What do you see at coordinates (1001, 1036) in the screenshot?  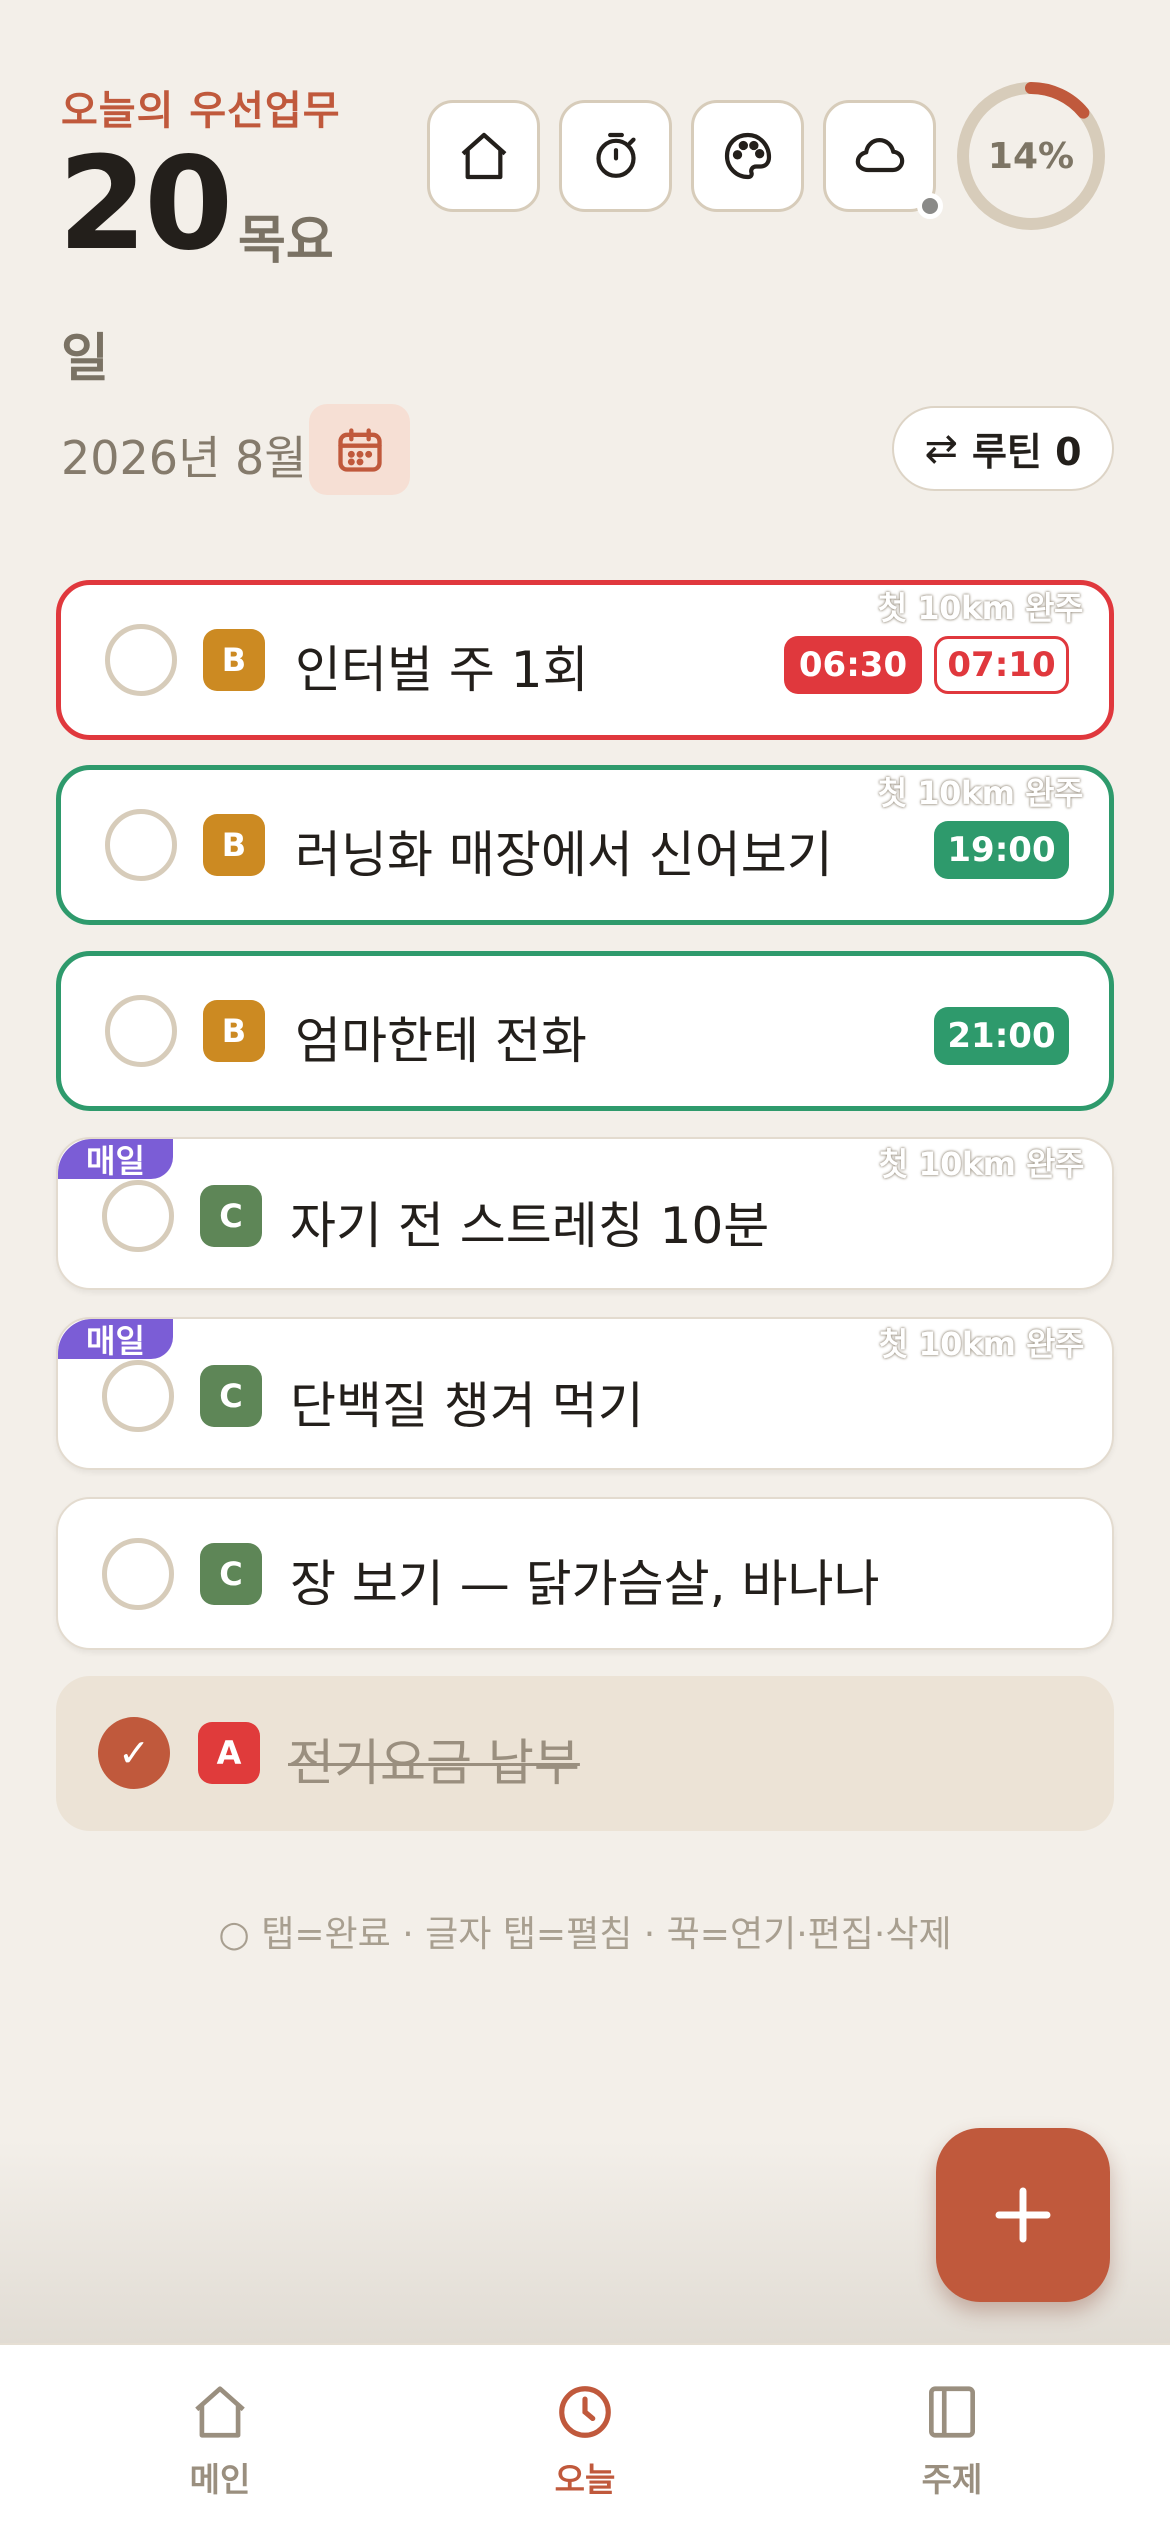 I see `start-time: 21:00` at bounding box center [1001, 1036].